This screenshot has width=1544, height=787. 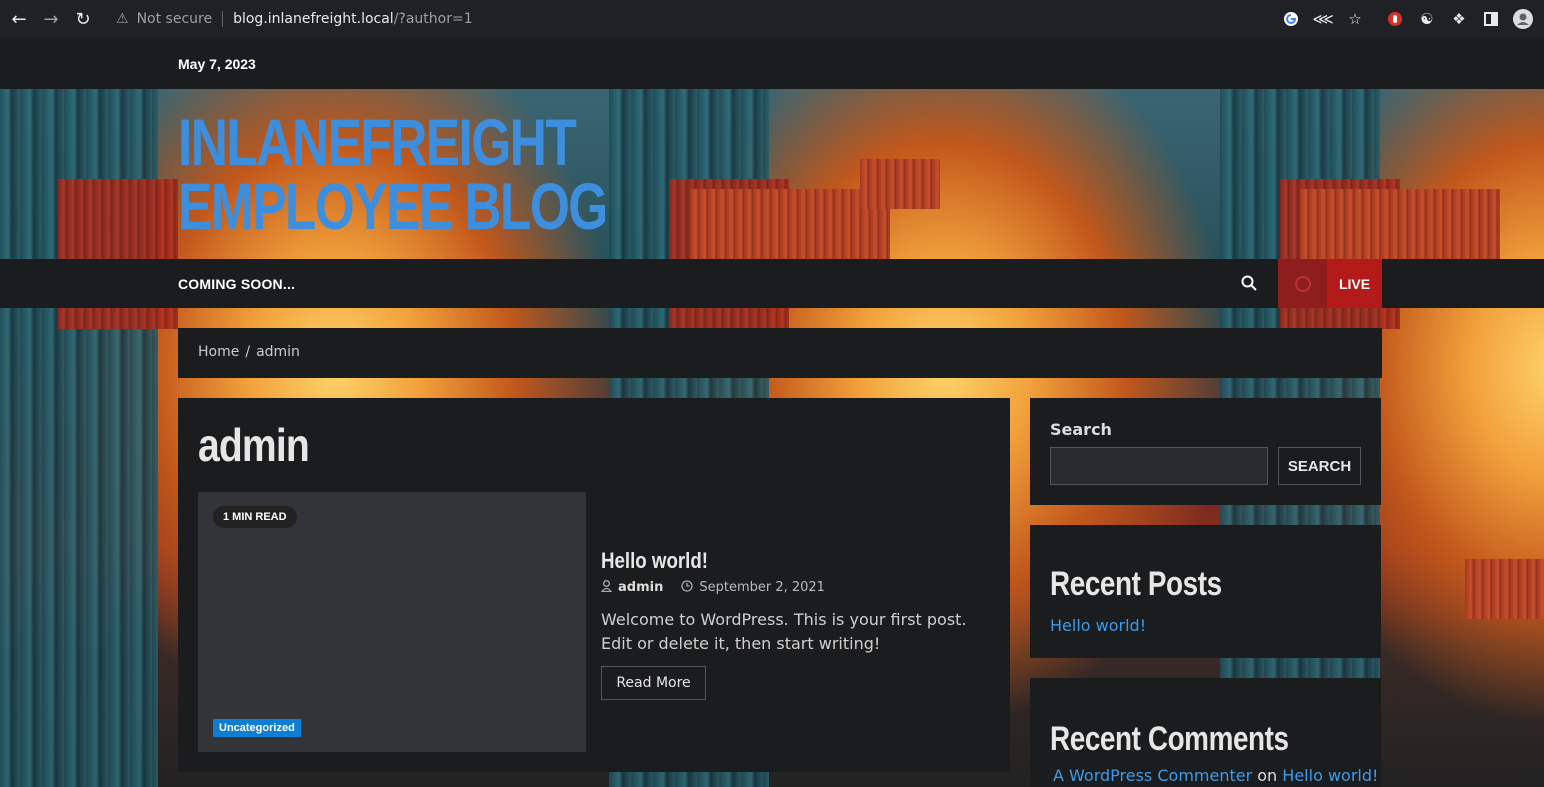 What do you see at coordinates (1427, 19) in the screenshot?
I see `extension-glasses-icon: ☯` at bounding box center [1427, 19].